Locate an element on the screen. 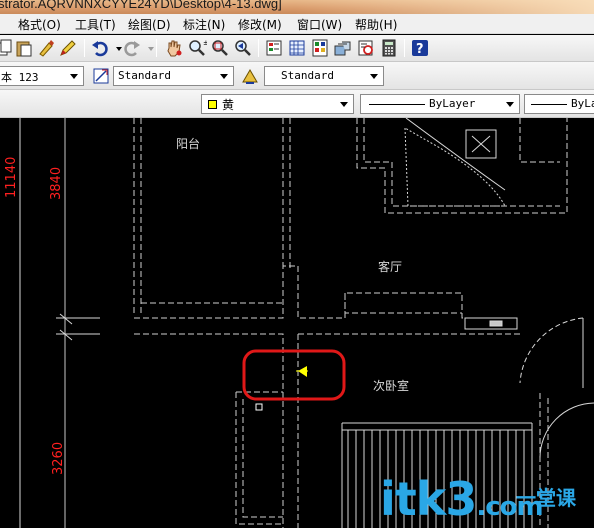 The image size is (594, 528). undo-icon is located at coordinates (100, 49).